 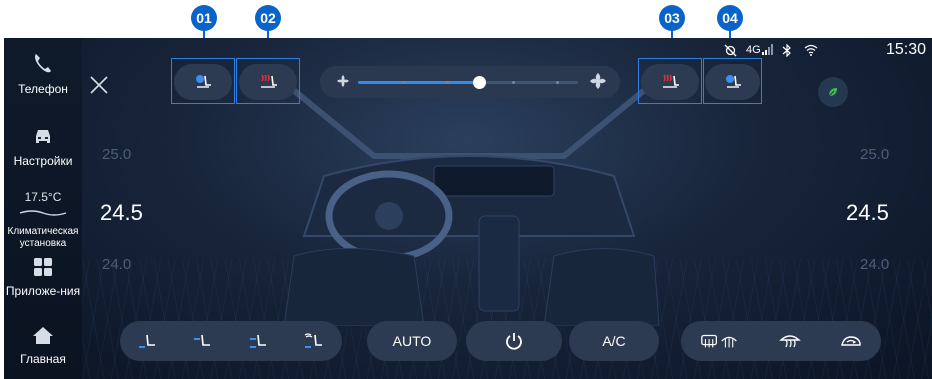 What do you see at coordinates (43, 237) in the screenshot?
I see `sidebar-item-label: Климатическая установка` at bounding box center [43, 237].